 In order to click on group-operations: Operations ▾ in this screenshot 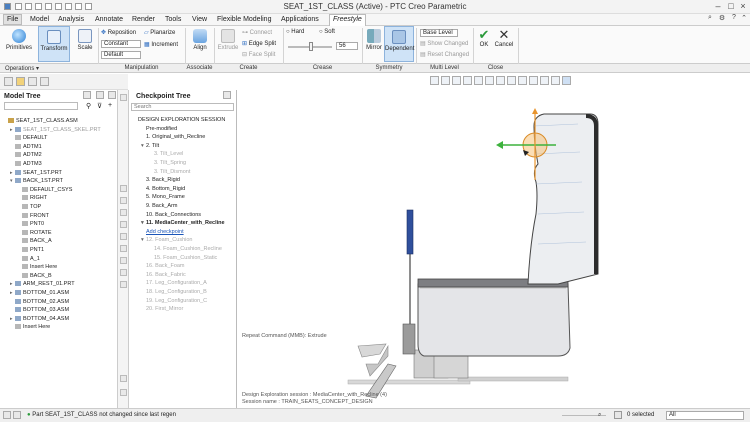, I will do `click(22, 68)`.